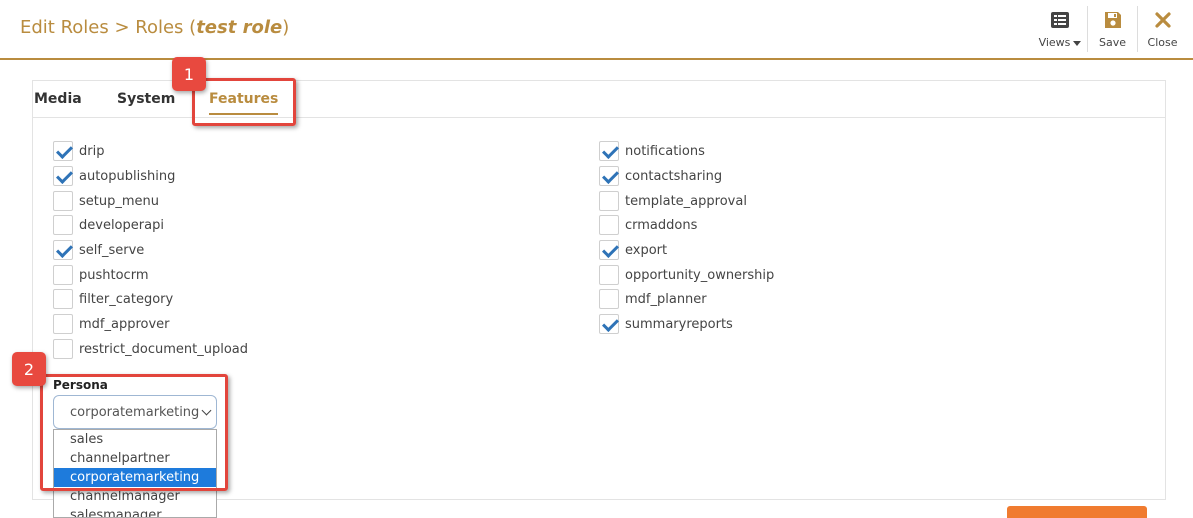  I want to click on feature-label: export, so click(646, 250).